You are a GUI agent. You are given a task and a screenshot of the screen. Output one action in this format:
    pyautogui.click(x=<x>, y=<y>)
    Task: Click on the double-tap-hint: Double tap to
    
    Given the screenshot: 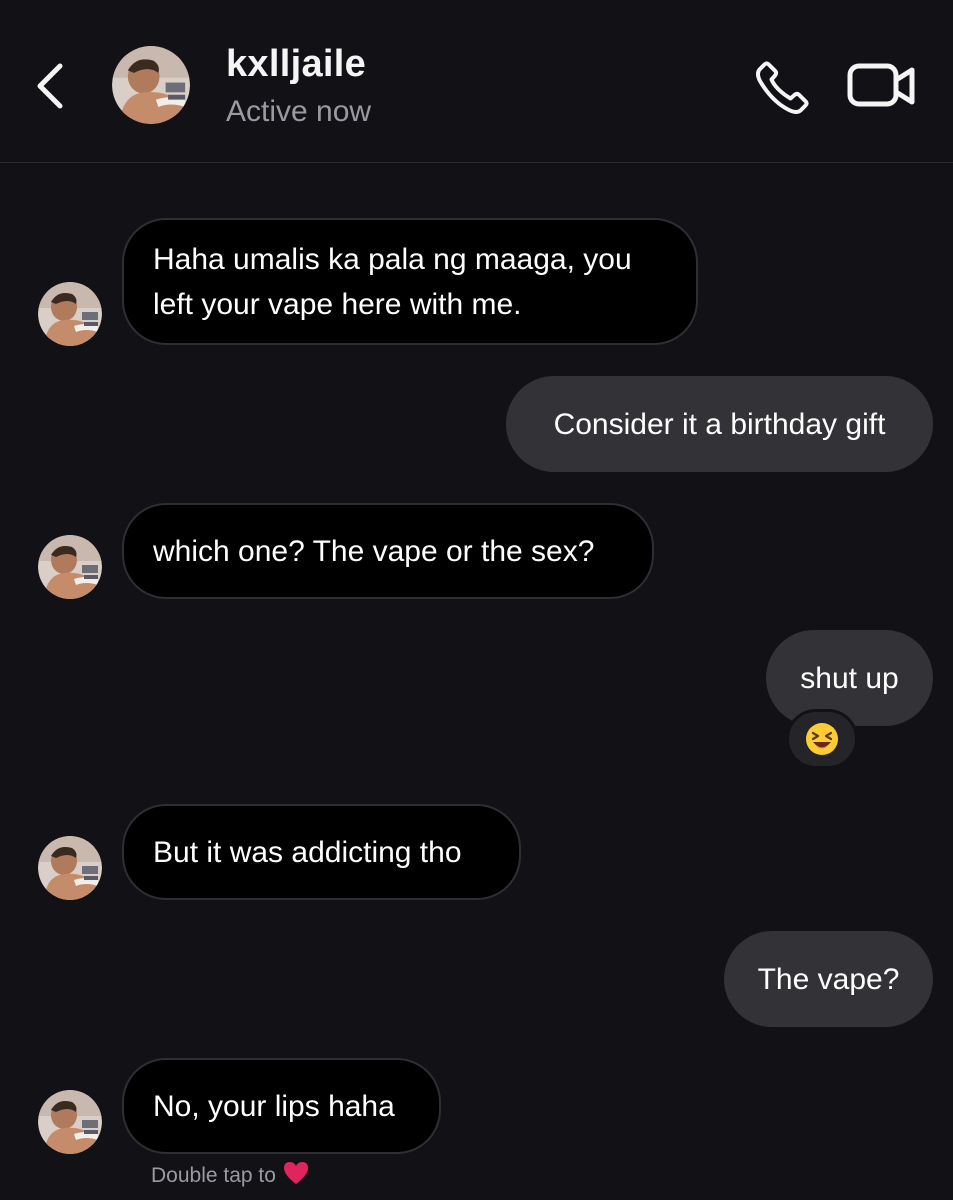 What is the action you would take?
    pyautogui.click(x=230, y=1176)
    